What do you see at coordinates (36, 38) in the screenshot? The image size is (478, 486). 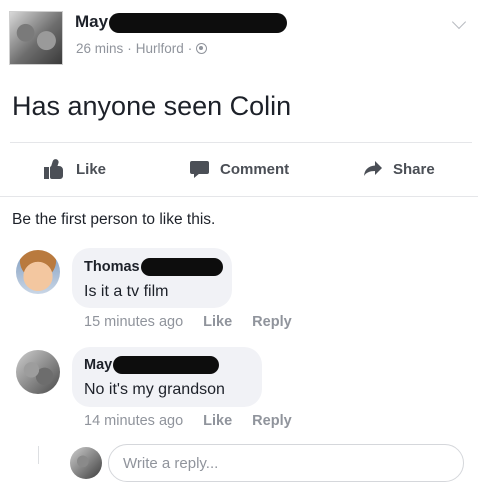 I see `post-author-avatar` at bounding box center [36, 38].